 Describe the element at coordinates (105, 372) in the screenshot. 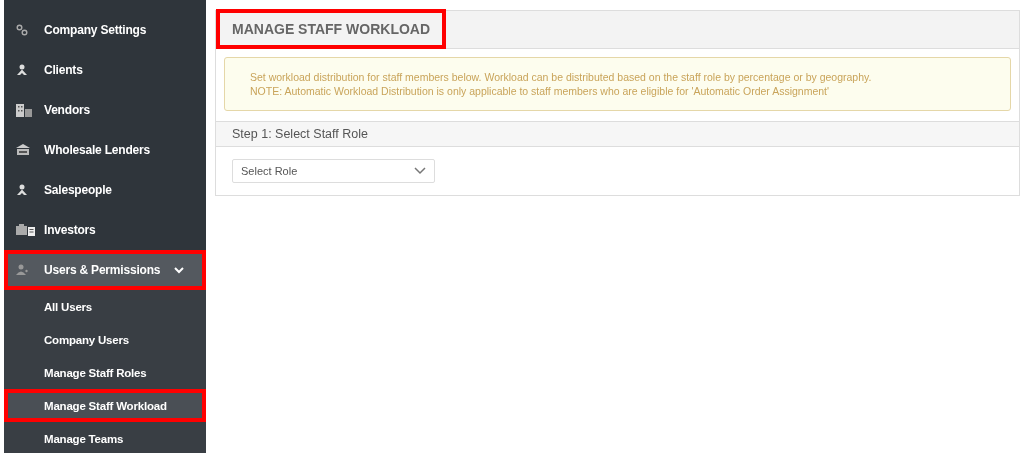

I see `submenu-item: Manage Staff Roles` at that location.